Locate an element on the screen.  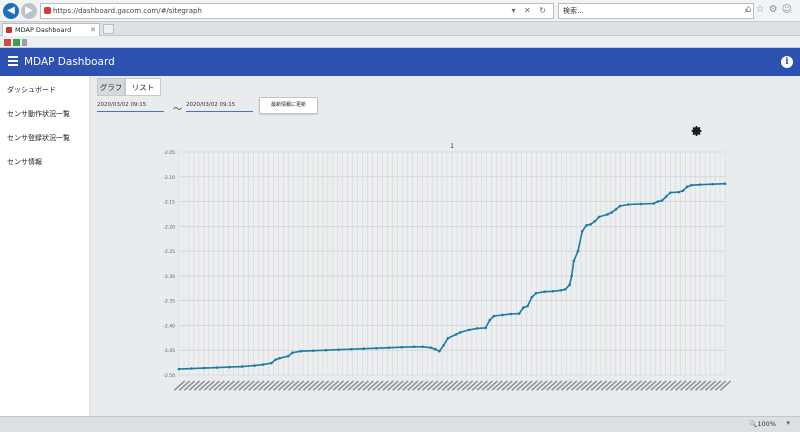
toolbar-icons: ⌂☆⚙☺ is located at coordinates (770, 9).